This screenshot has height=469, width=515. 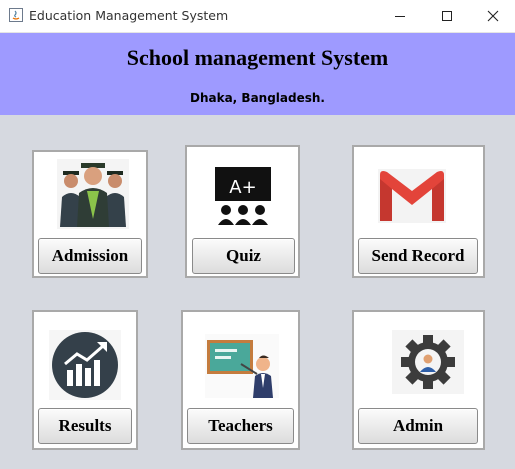 What do you see at coordinates (93, 194) in the screenshot?
I see `graduates-icon` at bounding box center [93, 194].